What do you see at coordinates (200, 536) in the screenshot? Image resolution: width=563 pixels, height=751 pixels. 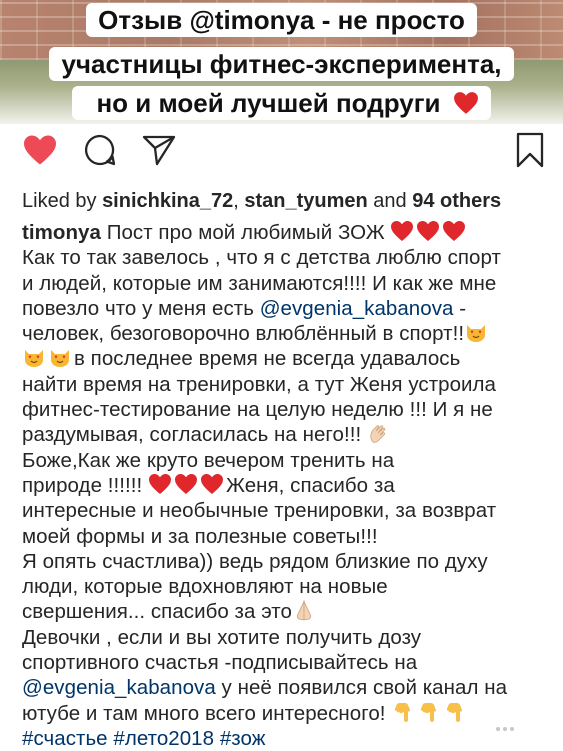 I see `caption-line: моей формы и за полезные советы!!!` at bounding box center [200, 536].